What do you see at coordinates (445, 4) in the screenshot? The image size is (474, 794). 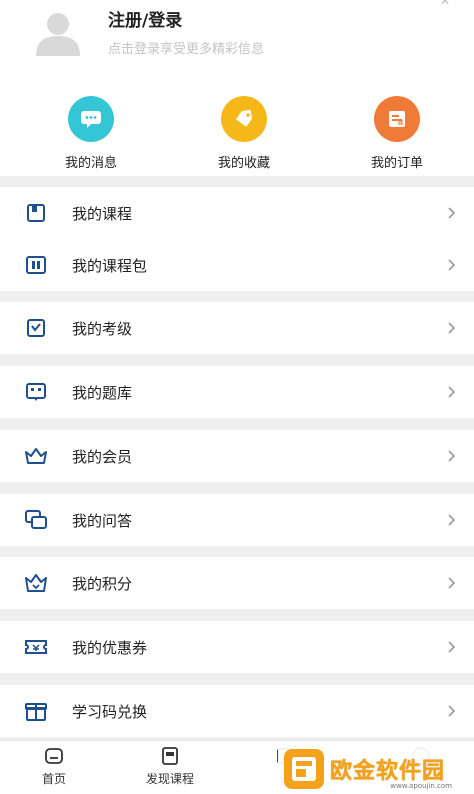 I see `close-icon: ✕` at bounding box center [445, 4].